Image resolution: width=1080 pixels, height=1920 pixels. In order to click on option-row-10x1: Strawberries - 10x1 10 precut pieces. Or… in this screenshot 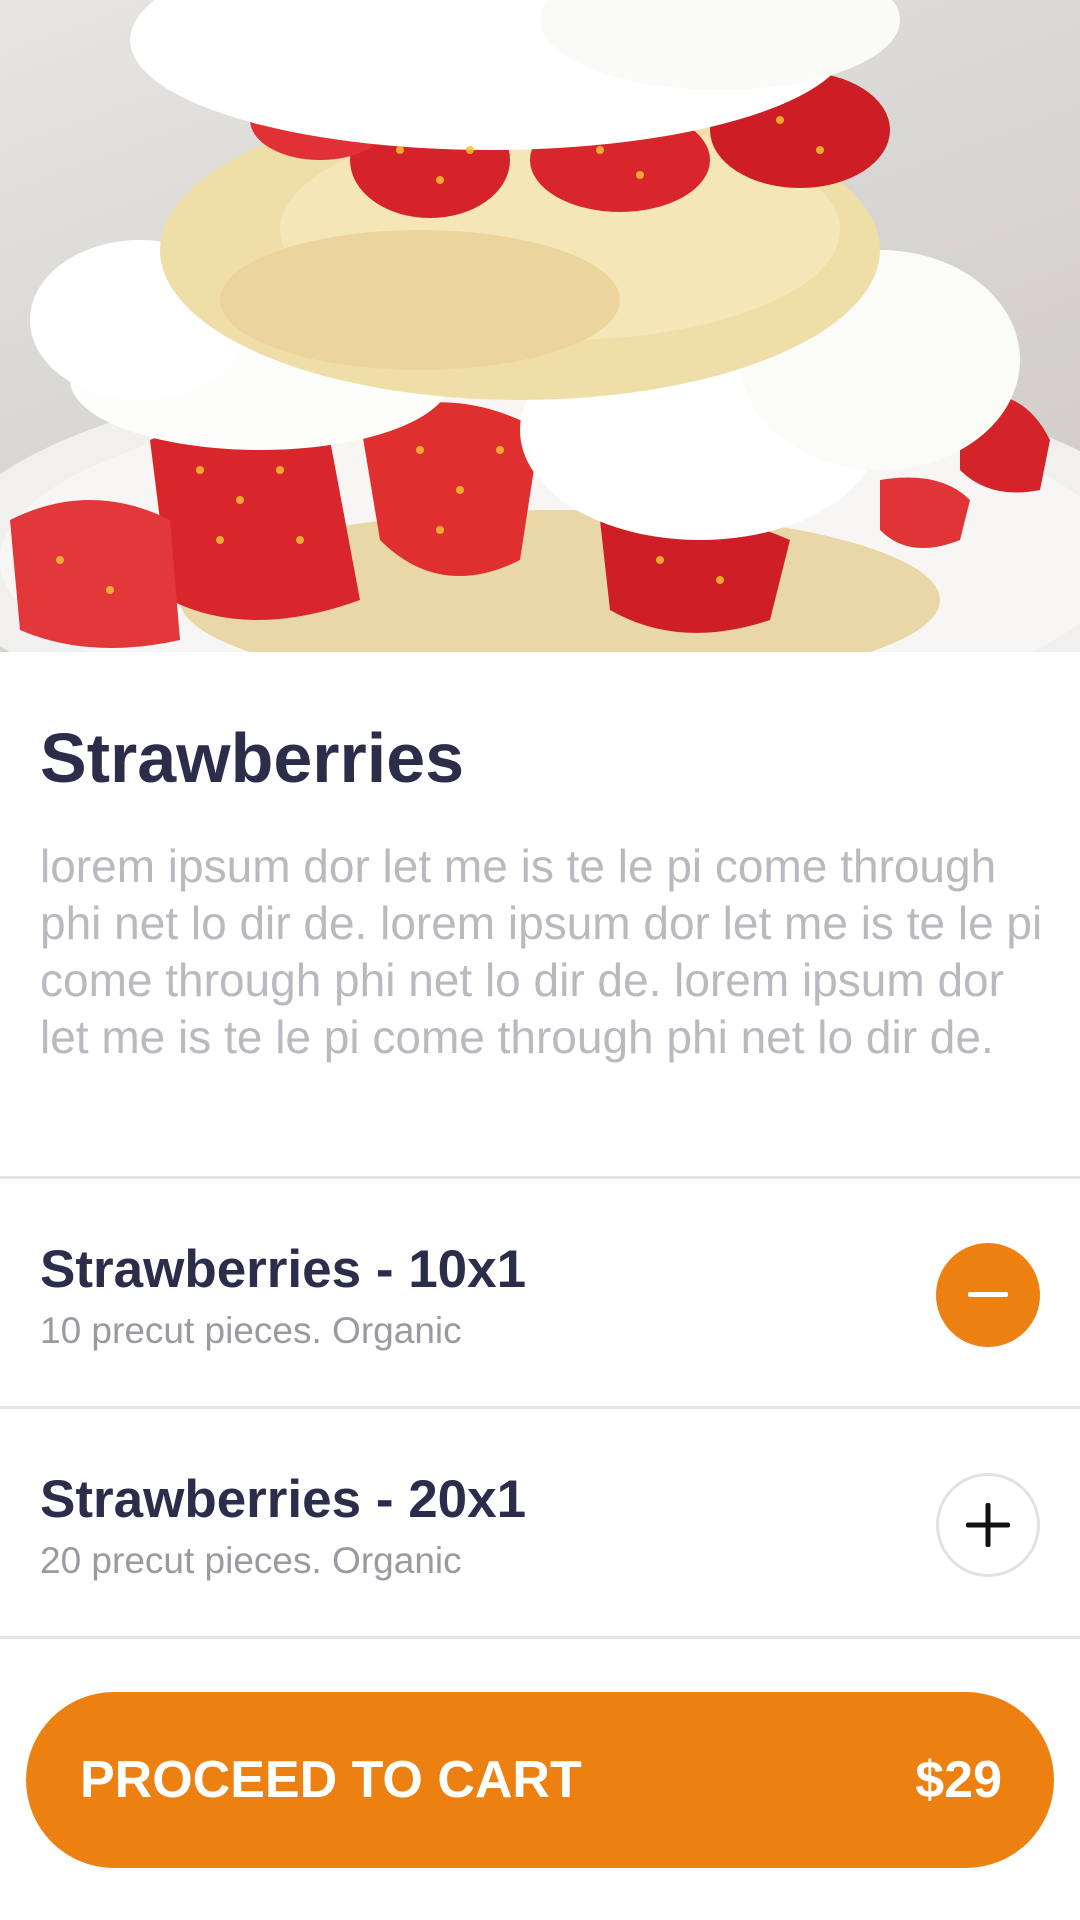, I will do `click(540, 1292)`.